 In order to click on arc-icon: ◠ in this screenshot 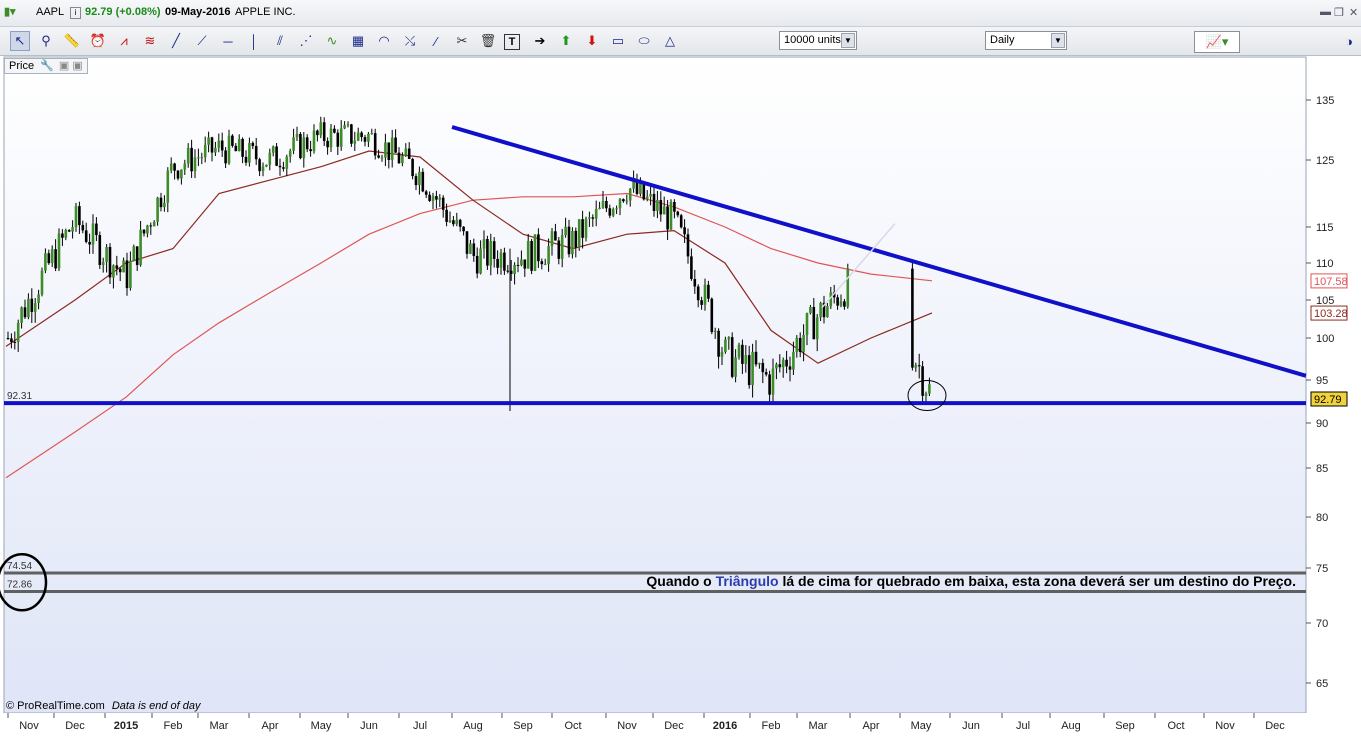, I will do `click(384, 41)`.